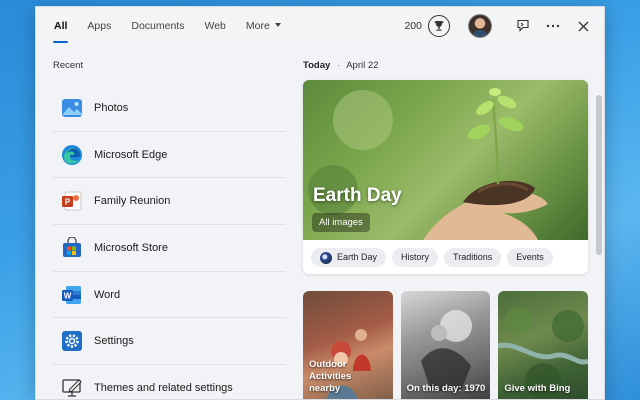  What do you see at coordinates (72, 155) in the screenshot?
I see `edge-icon` at bounding box center [72, 155].